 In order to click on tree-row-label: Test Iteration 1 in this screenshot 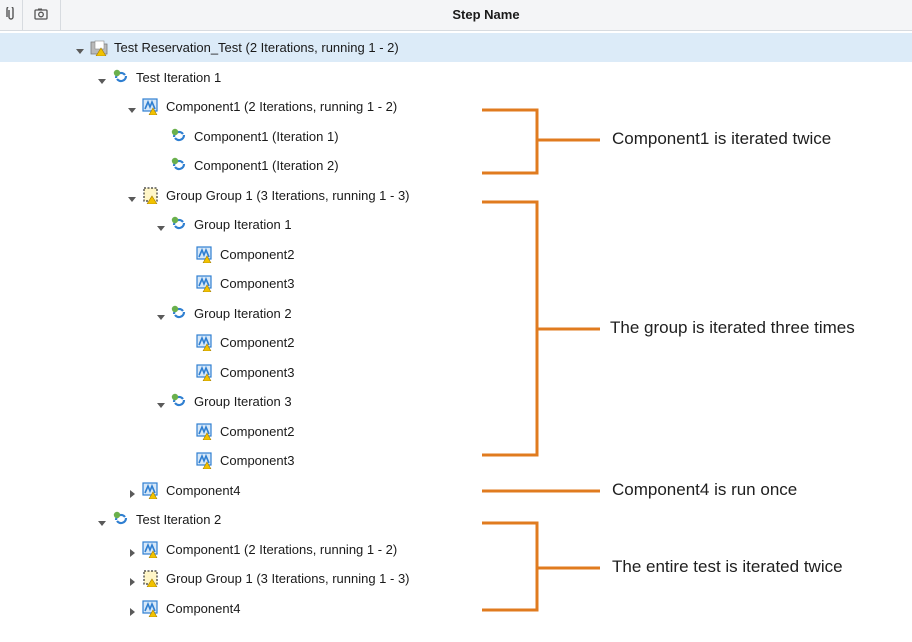, I will do `click(179, 77)`.